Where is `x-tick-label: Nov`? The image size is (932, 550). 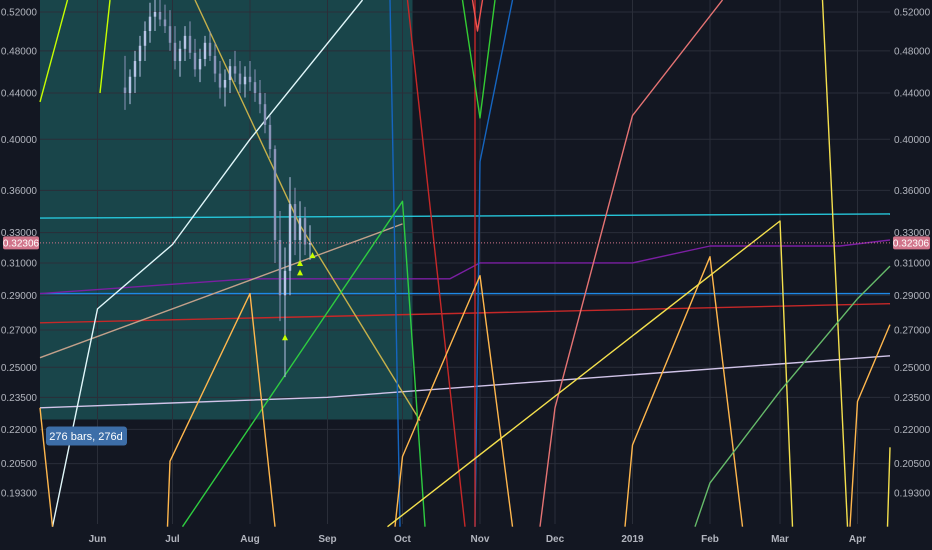 x-tick-label: Nov is located at coordinates (480, 539).